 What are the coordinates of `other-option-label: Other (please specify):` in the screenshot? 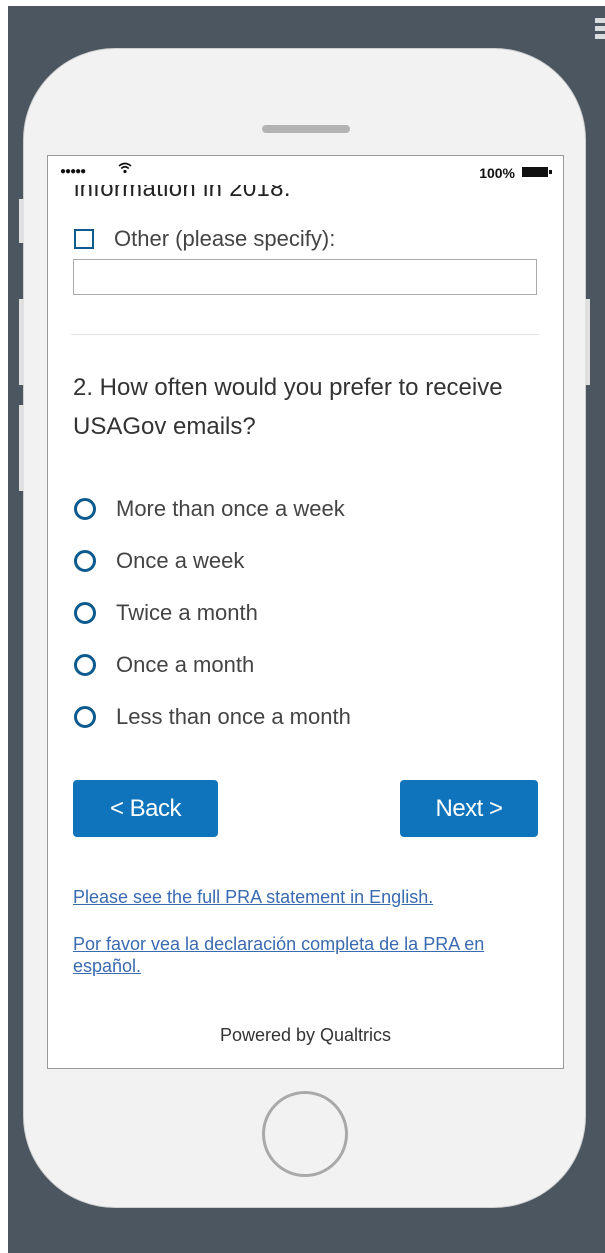 It's located at (225, 238).